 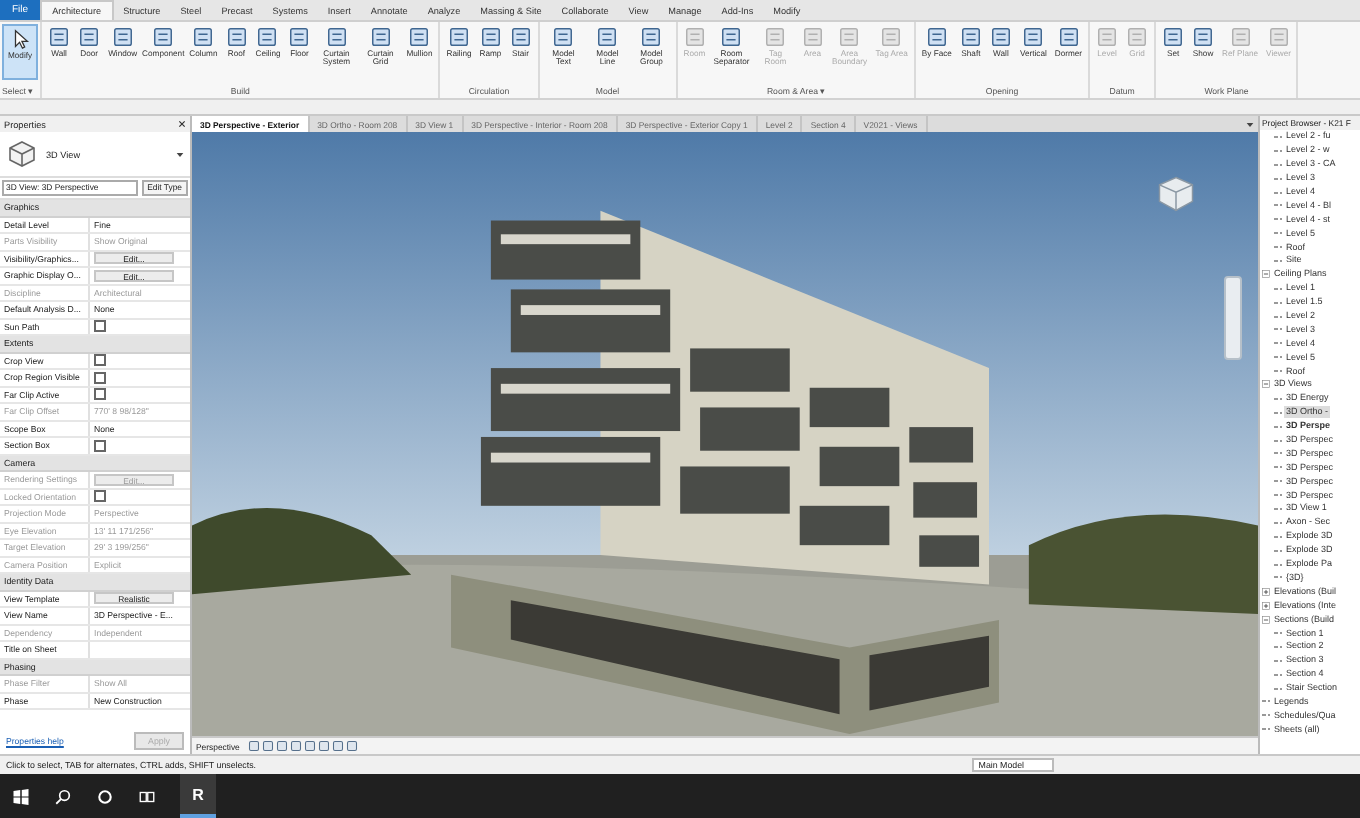 What do you see at coordinates (20, 39) in the screenshot?
I see `cursor-arrow-icon` at bounding box center [20, 39].